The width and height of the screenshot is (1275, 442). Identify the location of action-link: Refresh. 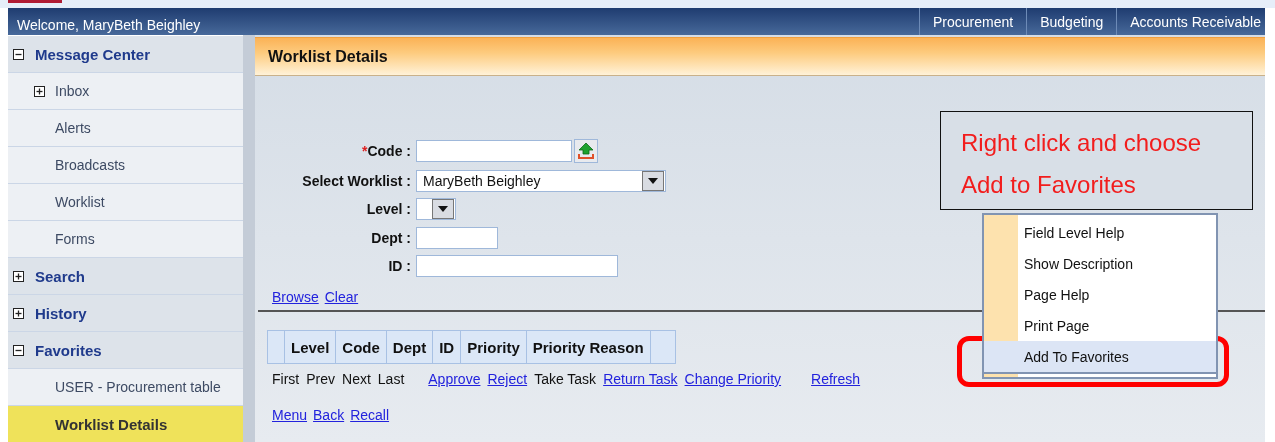
(836, 379).